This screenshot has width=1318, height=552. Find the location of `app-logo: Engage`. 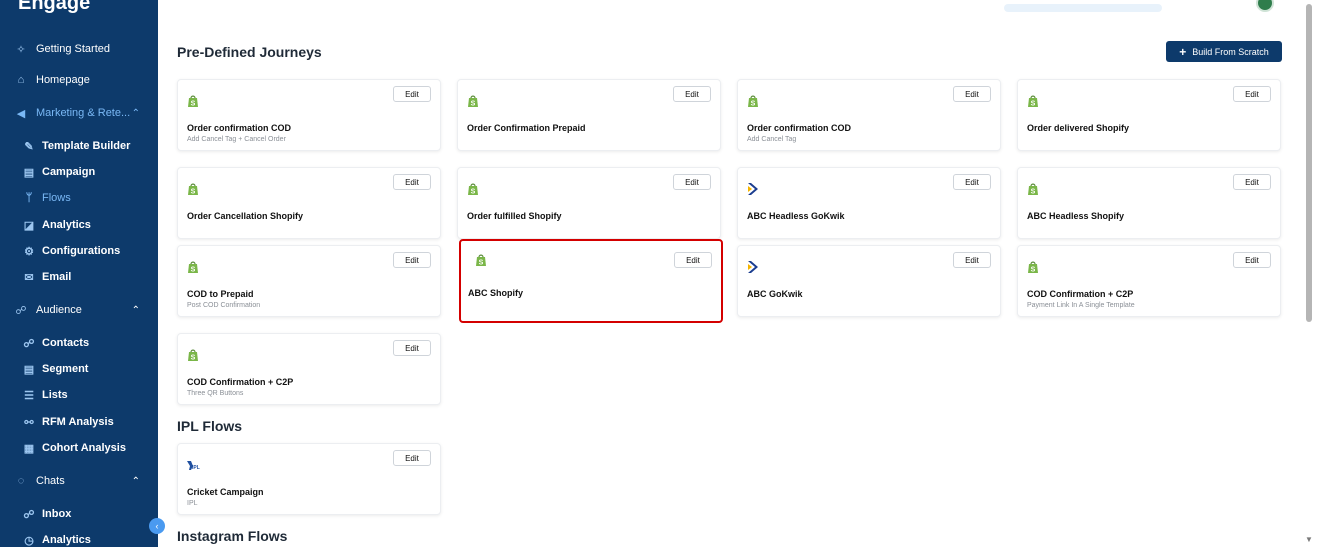

app-logo: Engage is located at coordinates (54, 7).